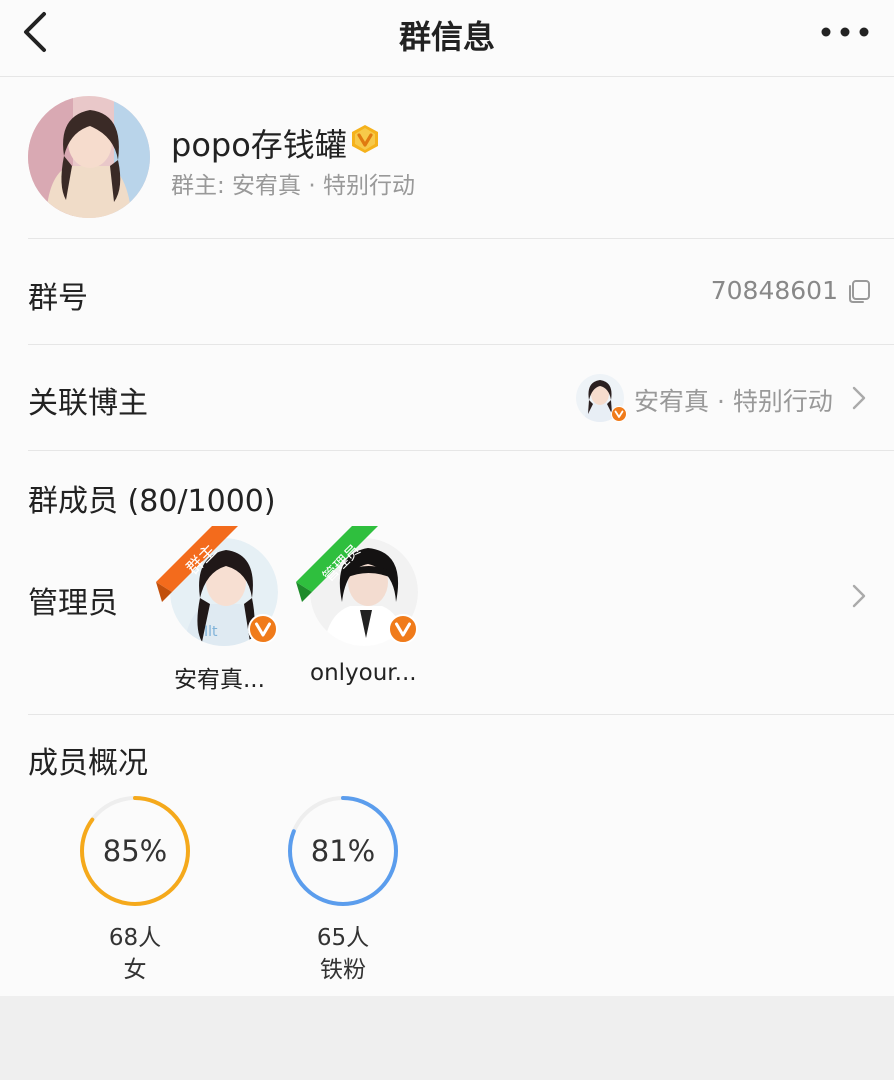 This screenshot has height=1080, width=894. Describe the element at coordinates (346, 894) in the screenshot. I see `stat-iron-fans: 81% 65人 铁粉` at that location.